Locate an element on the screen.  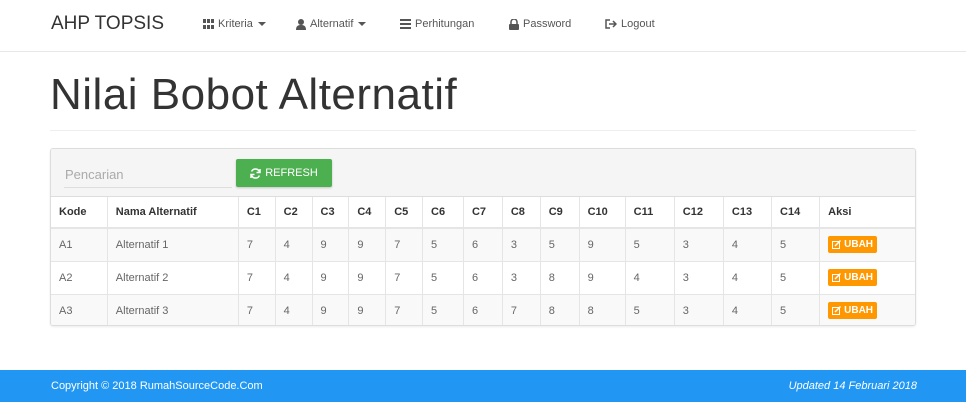
panel-toolbar: REFRESH is located at coordinates (483, 173).